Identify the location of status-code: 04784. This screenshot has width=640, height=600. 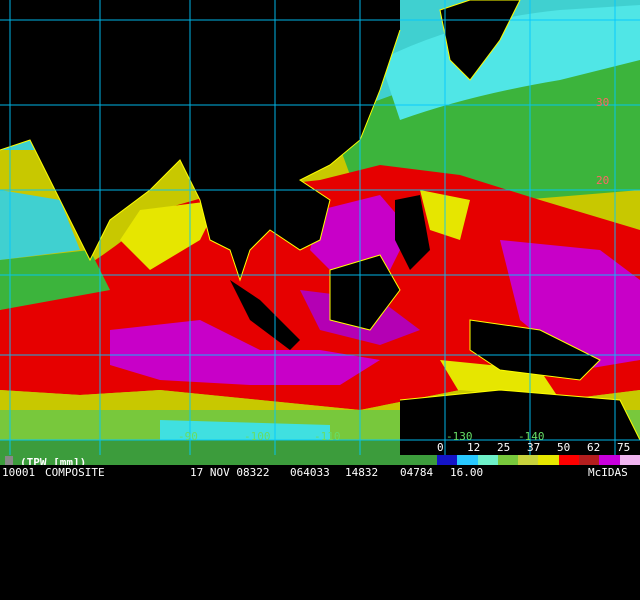
(417, 472).